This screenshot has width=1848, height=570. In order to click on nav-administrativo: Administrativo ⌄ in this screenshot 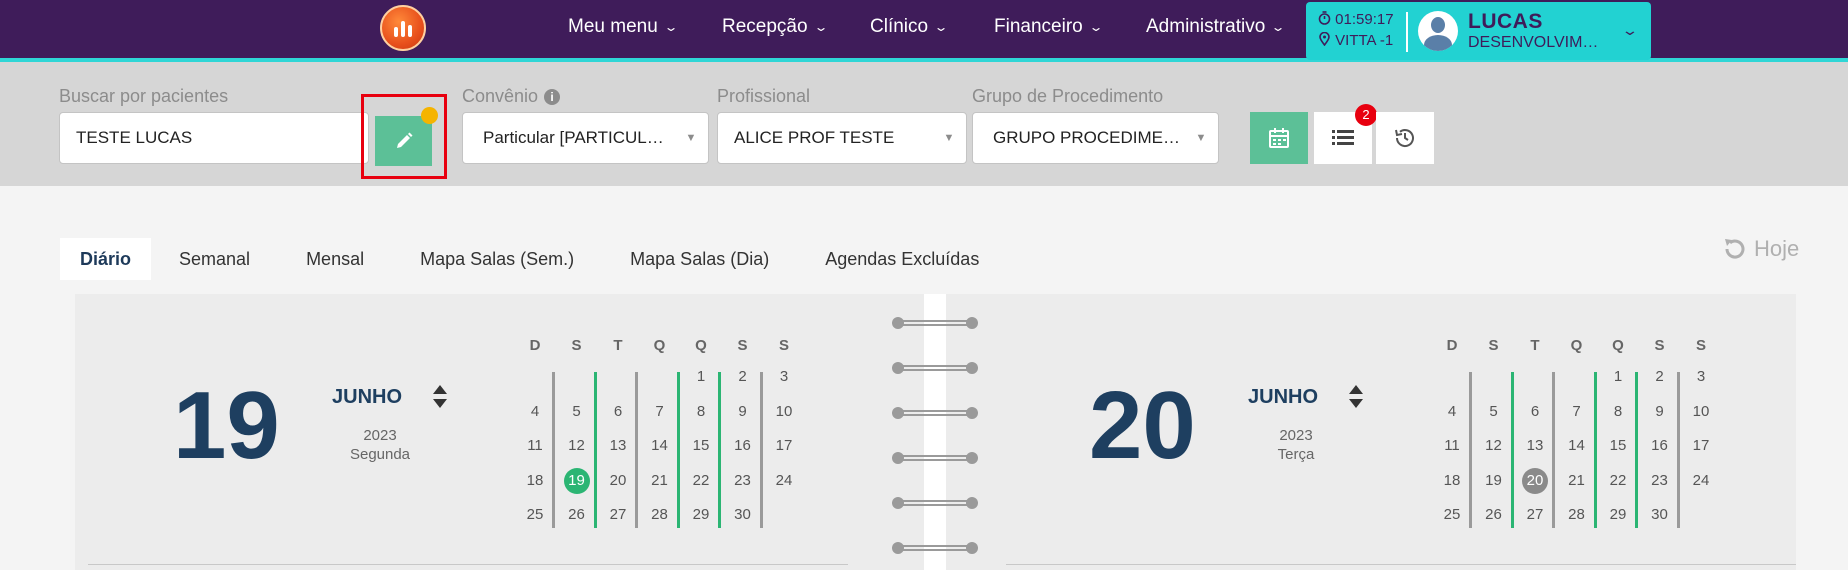, I will do `click(1216, 27)`.